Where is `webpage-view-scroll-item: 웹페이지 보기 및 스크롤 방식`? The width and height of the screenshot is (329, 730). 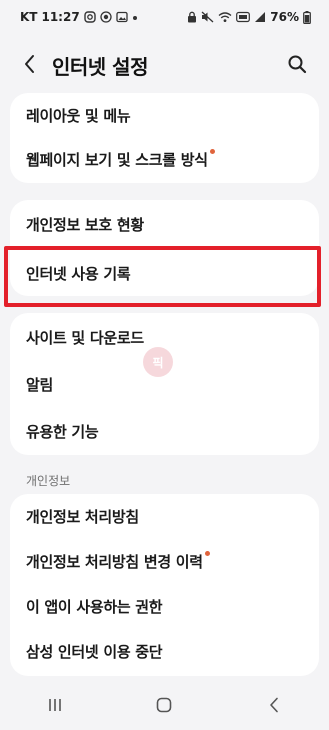 webpage-view-scroll-item: 웹페이지 보기 및 스크롤 방식 is located at coordinates (164, 159).